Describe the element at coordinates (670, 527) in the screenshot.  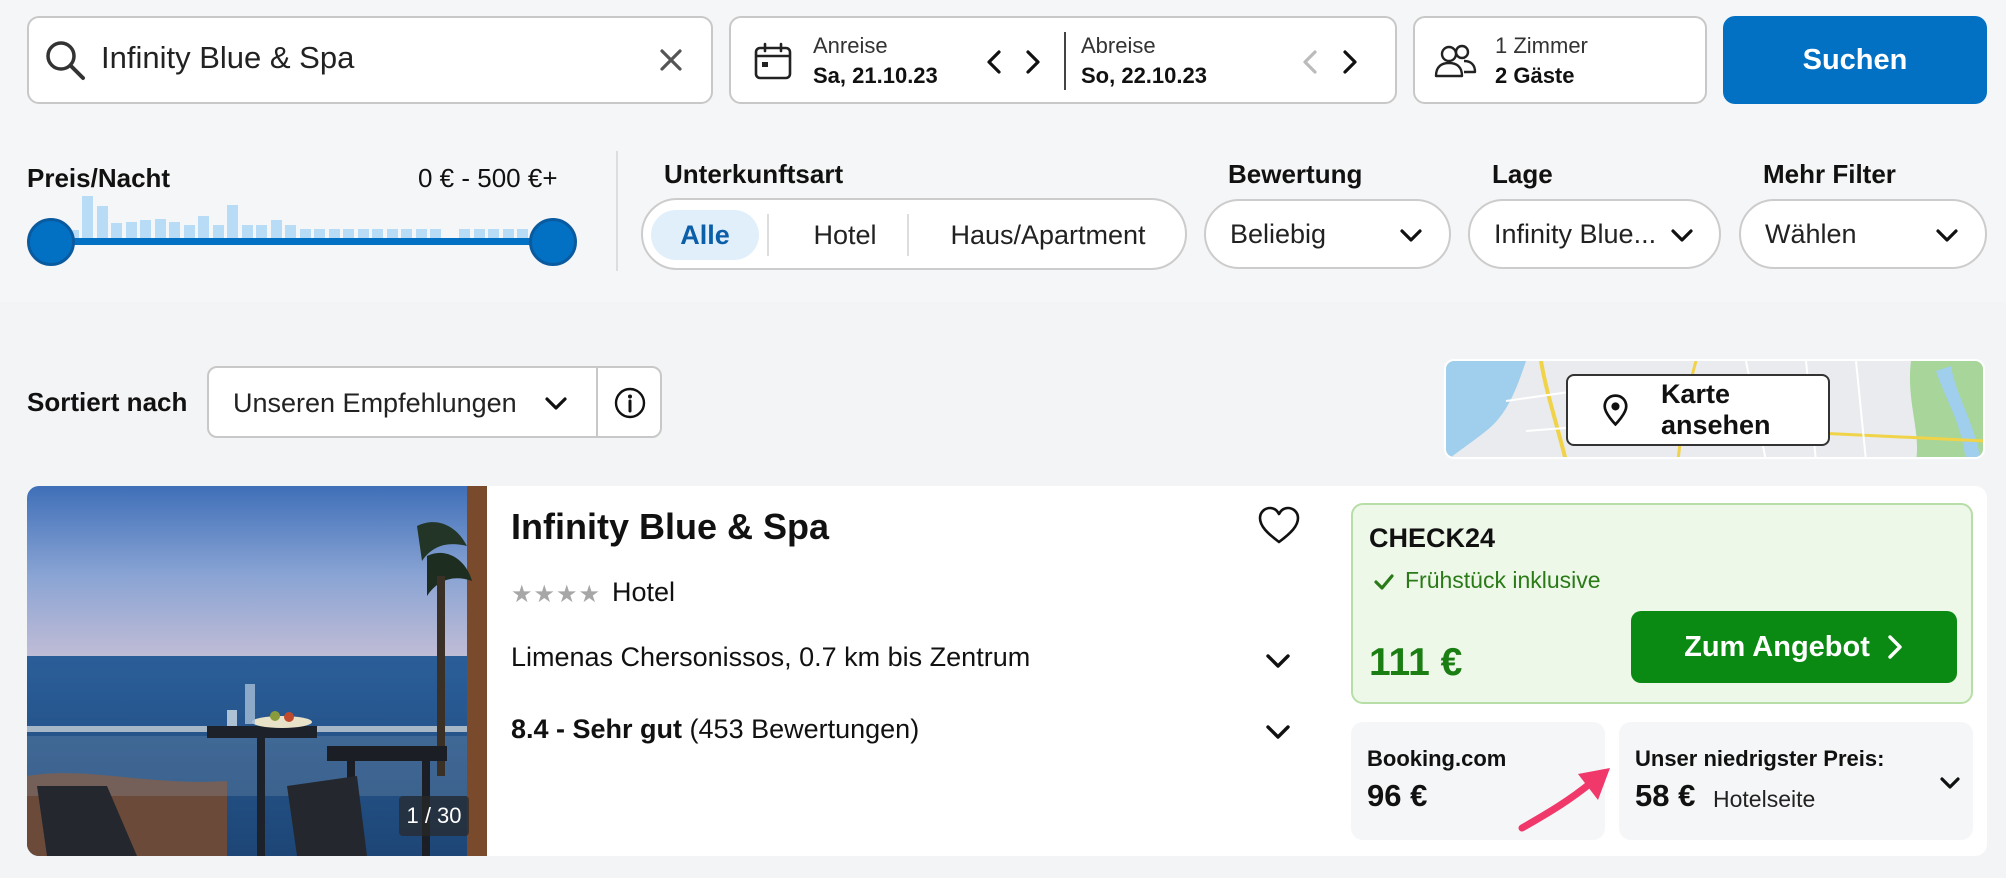
I see `hotel-name: Infinity Blue & Spa` at that location.